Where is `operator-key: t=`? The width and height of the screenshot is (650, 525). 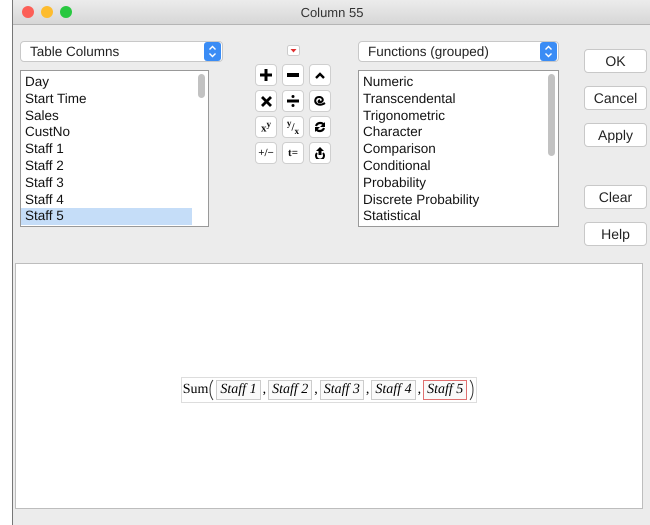 operator-key: t= is located at coordinates (293, 153).